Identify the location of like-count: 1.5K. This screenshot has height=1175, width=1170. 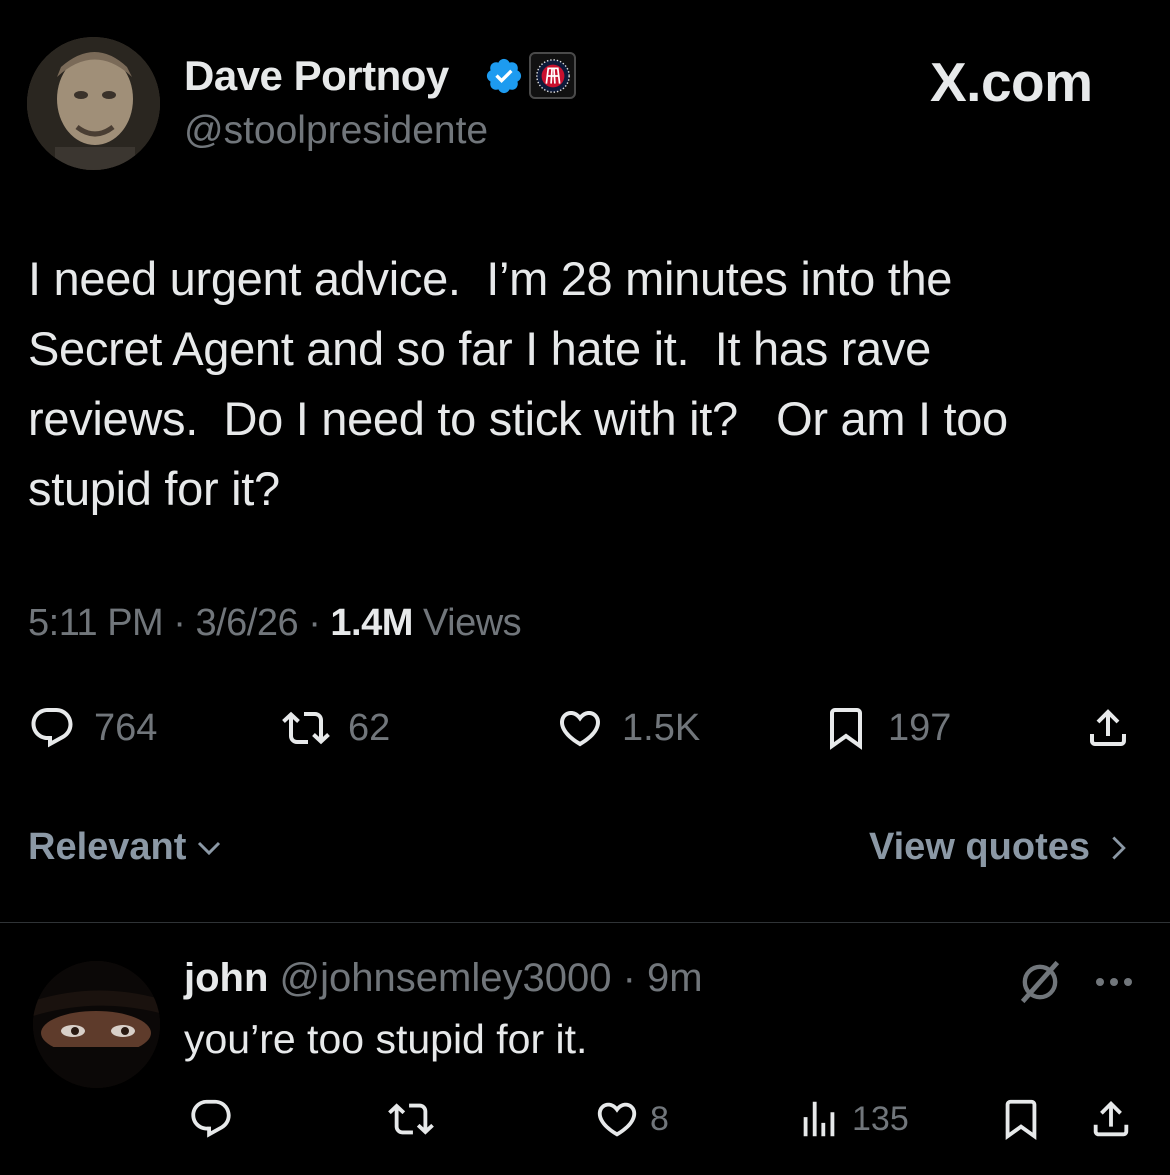
(661, 727).